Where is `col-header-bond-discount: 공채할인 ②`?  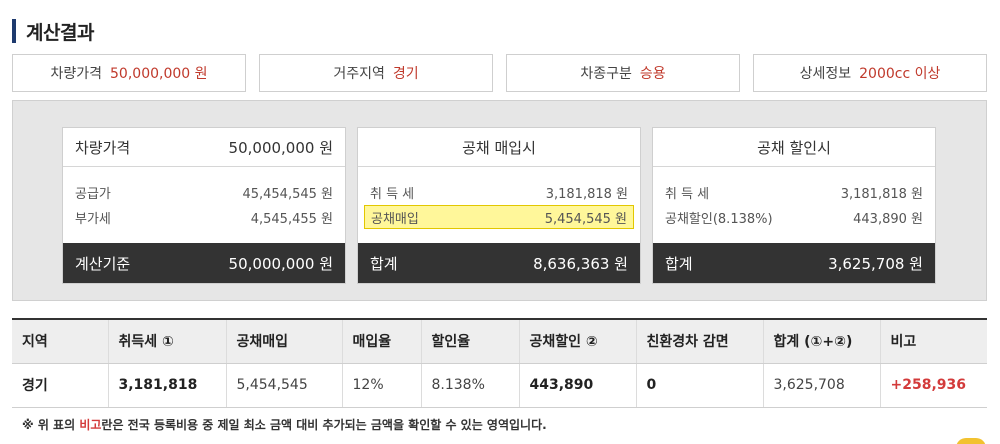
col-header-bond-discount: 공채할인 ② is located at coordinates (578, 341).